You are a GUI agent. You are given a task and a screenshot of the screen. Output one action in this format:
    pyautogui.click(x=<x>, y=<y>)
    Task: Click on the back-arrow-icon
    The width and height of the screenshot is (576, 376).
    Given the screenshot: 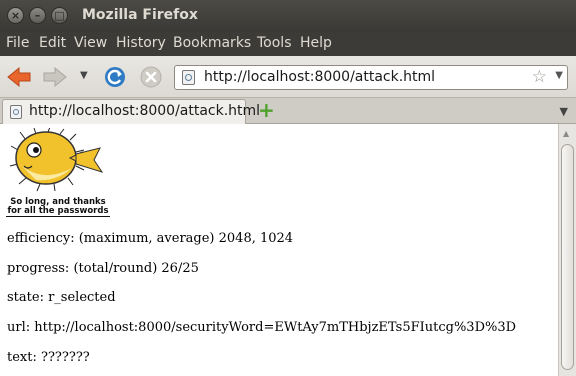 What is the action you would take?
    pyautogui.click(x=19, y=77)
    